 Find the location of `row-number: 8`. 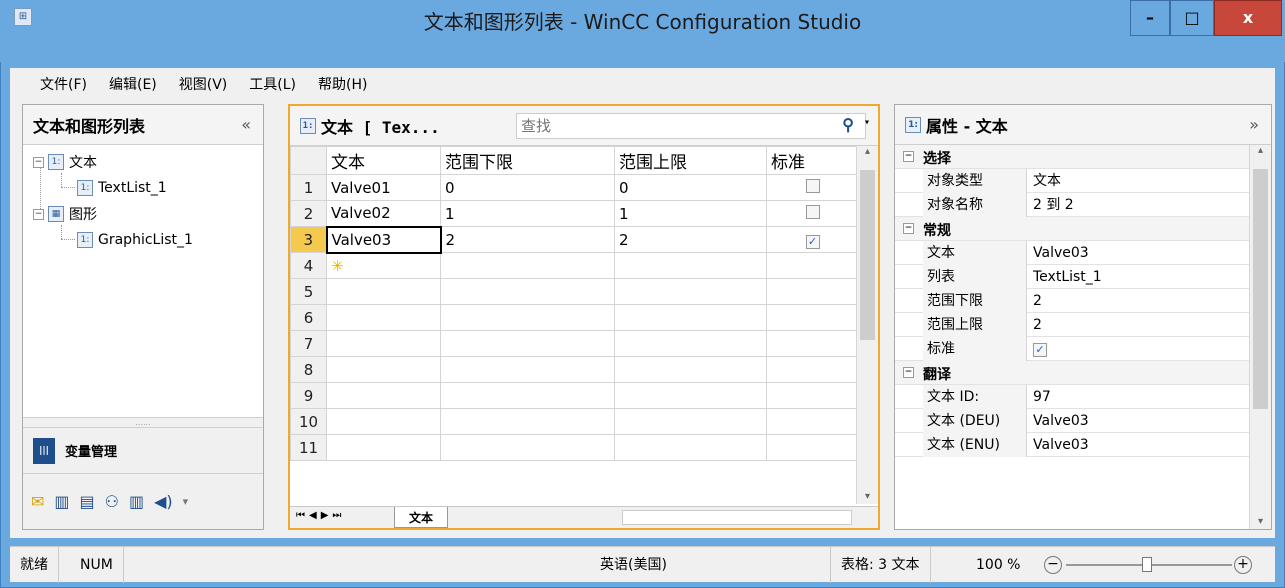

row-number: 8 is located at coordinates (308, 369).